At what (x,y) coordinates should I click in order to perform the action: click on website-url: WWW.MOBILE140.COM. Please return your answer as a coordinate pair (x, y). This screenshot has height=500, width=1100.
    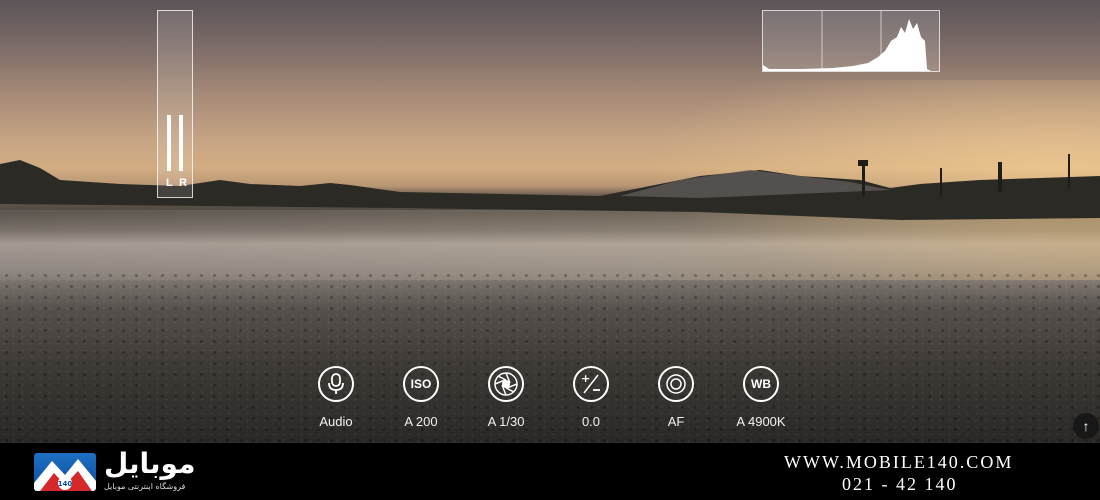
    Looking at the image, I should click on (898, 462).